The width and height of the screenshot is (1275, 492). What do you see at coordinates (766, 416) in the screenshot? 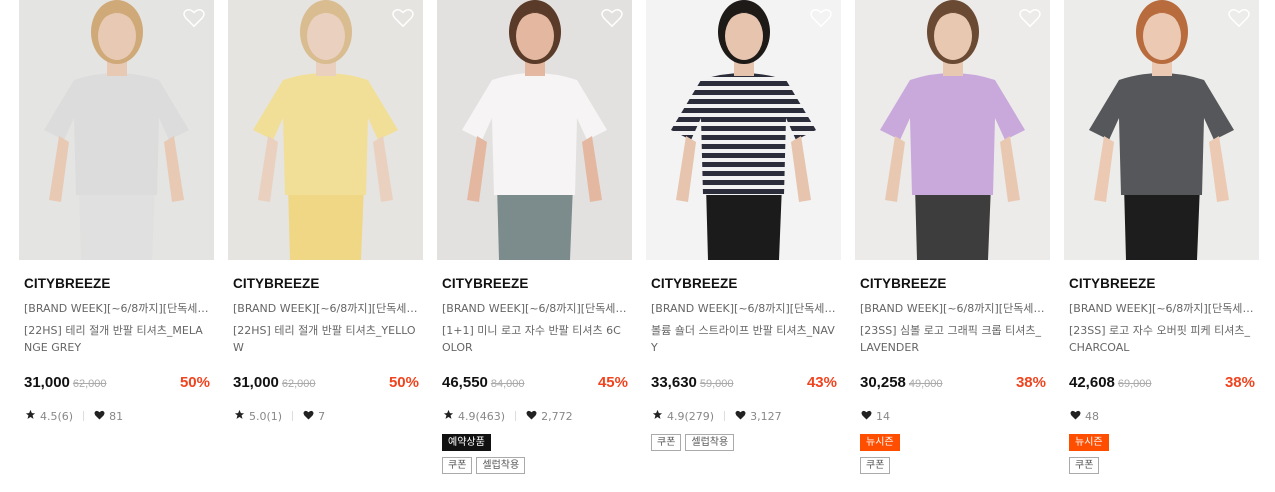
I see `likes-count: 3,127` at bounding box center [766, 416].